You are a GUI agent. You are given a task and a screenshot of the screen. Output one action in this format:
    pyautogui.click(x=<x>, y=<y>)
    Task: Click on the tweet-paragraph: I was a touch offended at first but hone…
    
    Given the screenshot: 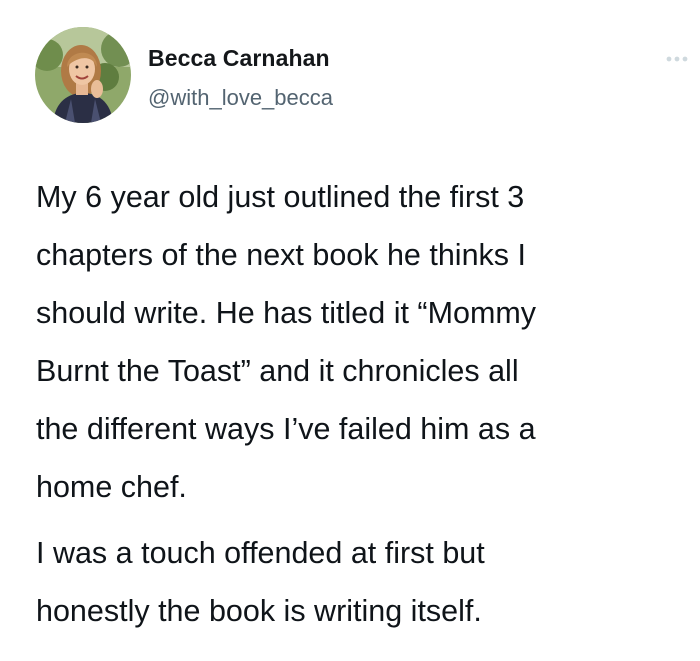 What is the action you would take?
    pyautogui.click(x=260, y=582)
    